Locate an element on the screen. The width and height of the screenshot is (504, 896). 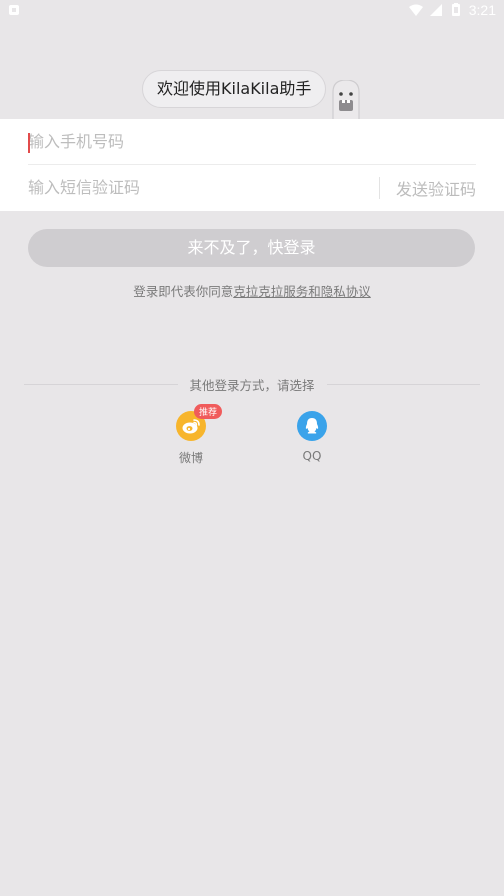
agreement-prefix: 登录即代表你同意 is located at coordinates (183, 291).